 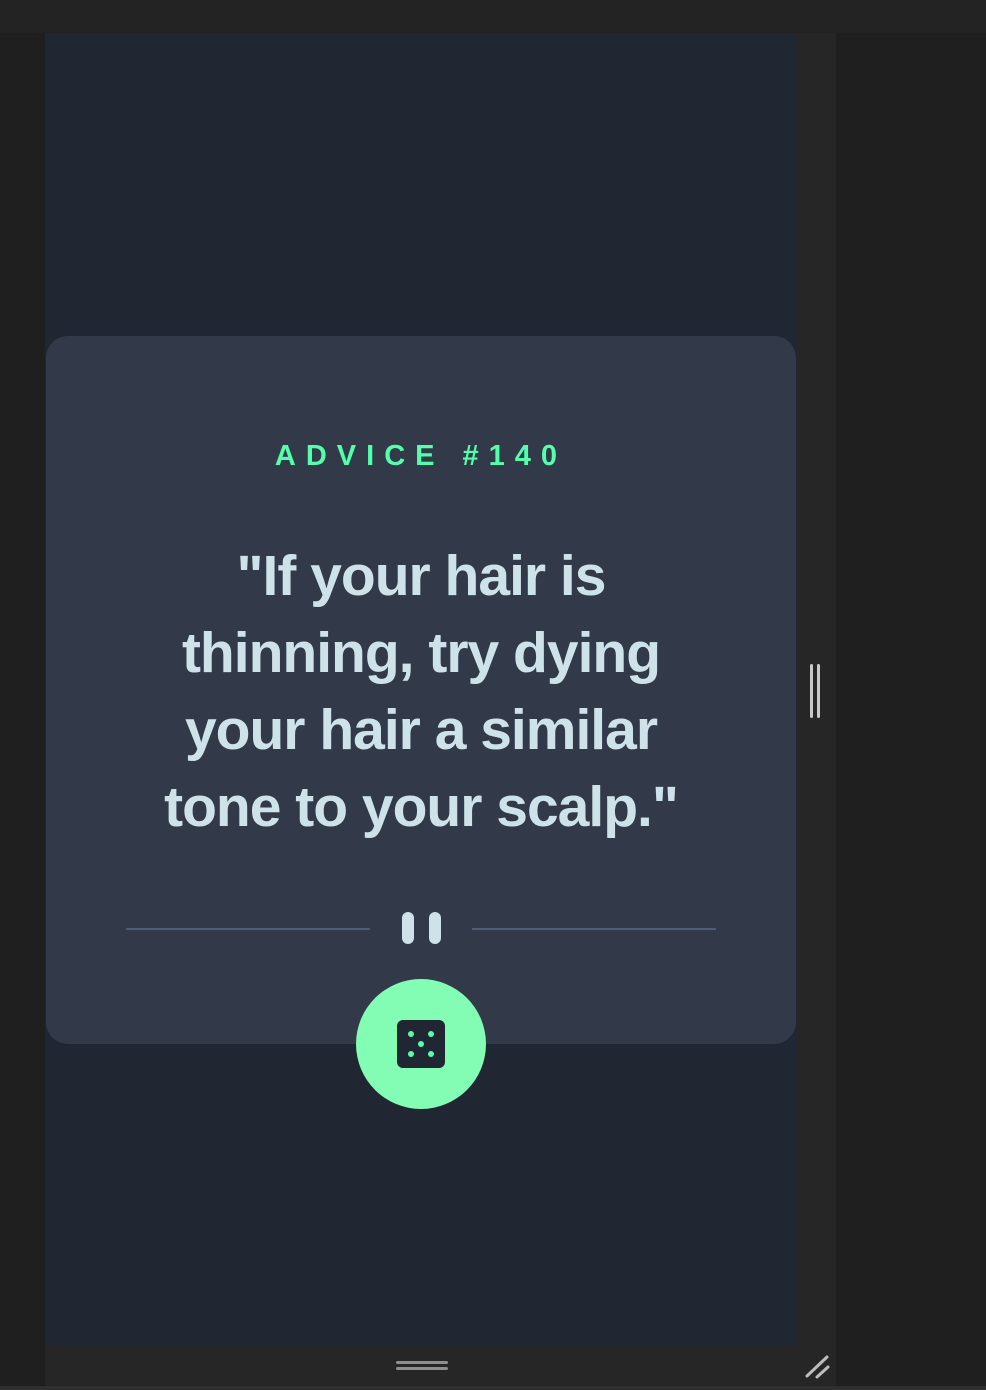 I want to click on vertical-resize-handle, so click(x=816, y=691).